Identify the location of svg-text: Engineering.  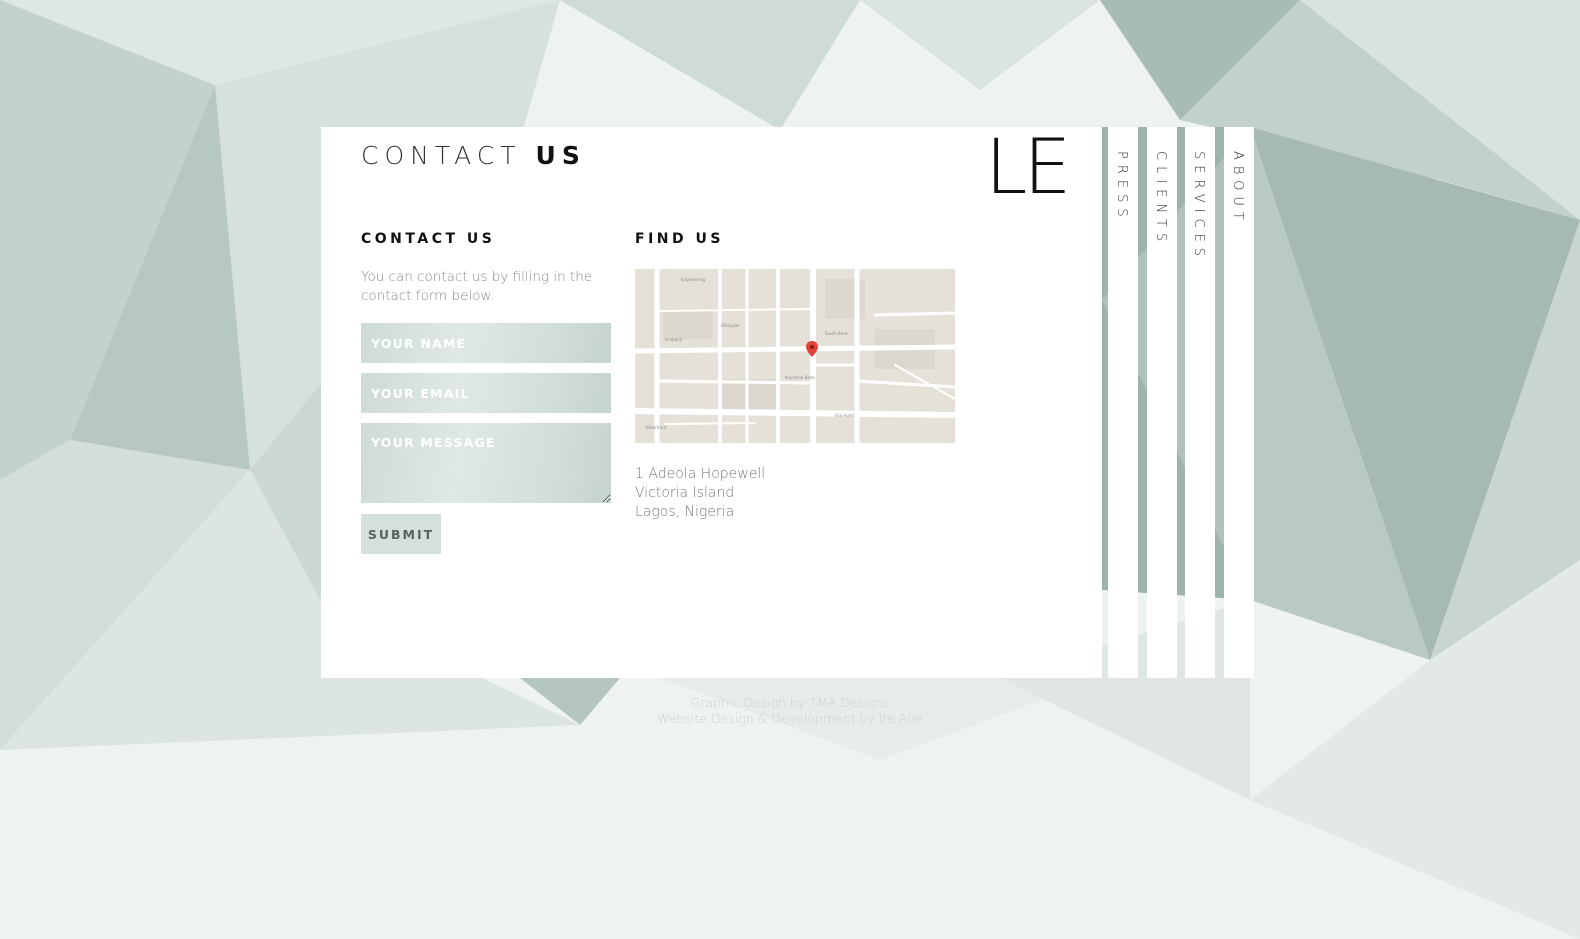
(693, 279).